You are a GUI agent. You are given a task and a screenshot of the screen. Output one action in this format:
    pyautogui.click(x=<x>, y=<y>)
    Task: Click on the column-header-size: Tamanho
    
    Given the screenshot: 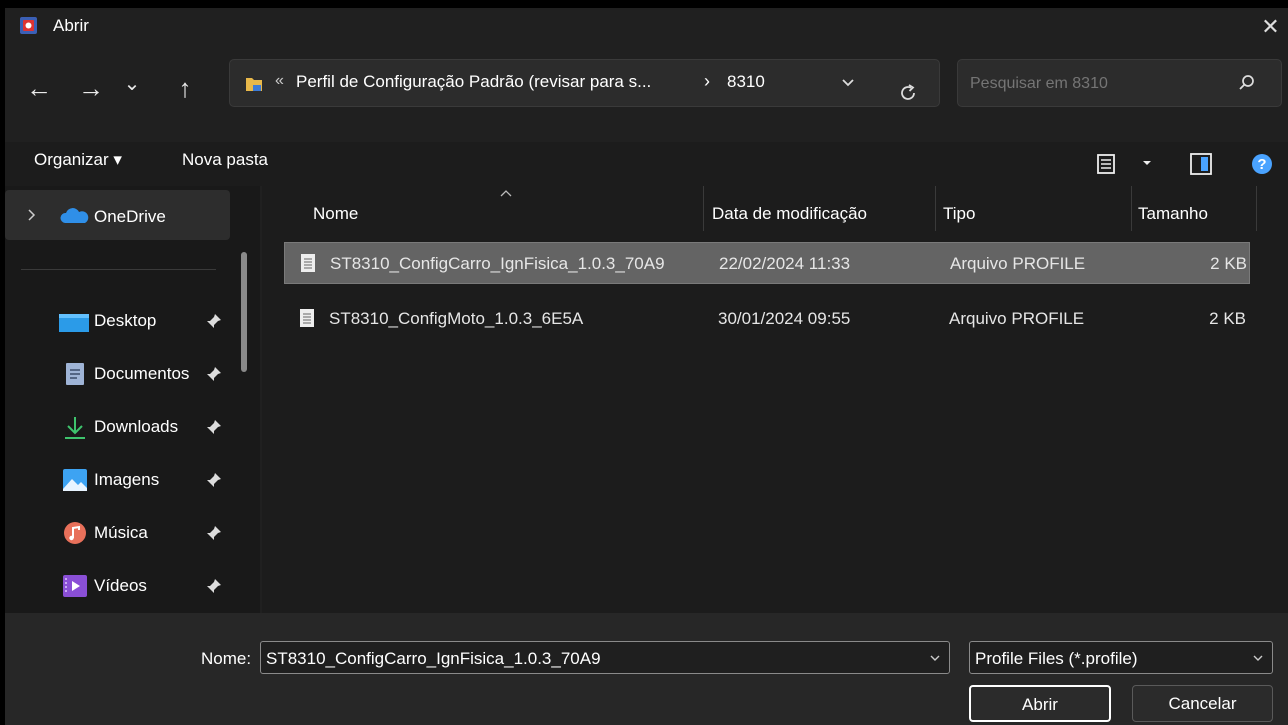 What is the action you would take?
    pyautogui.click(x=1173, y=214)
    